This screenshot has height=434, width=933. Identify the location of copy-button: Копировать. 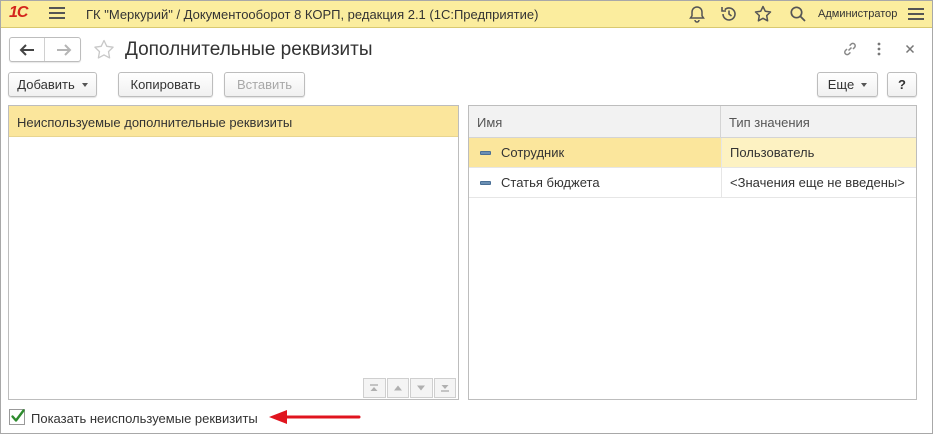
(165, 84).